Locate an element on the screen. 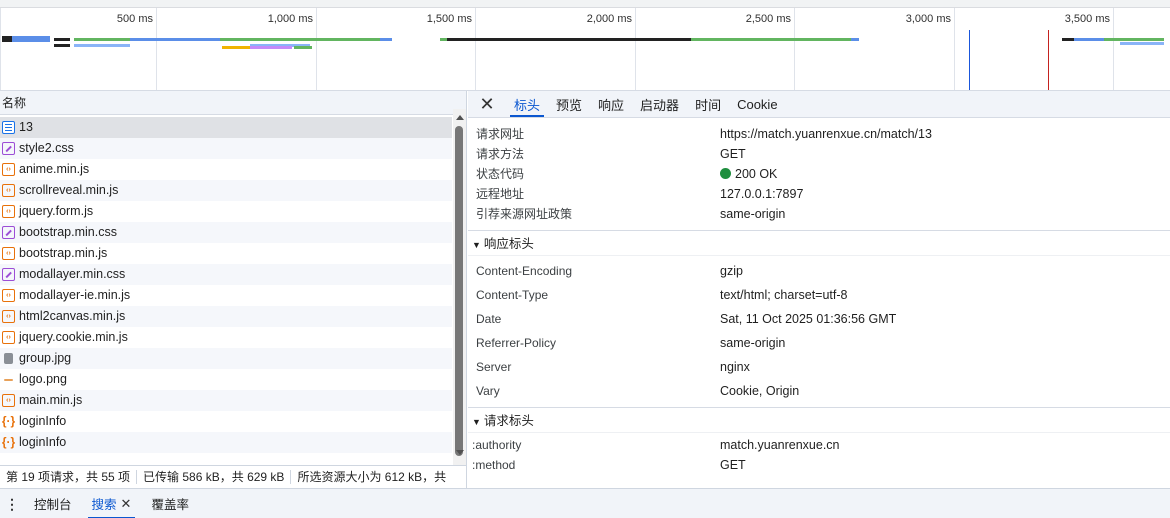 The height and width of the screenshot is (518, 1170). load-event-marker is located at coordinates (1048, 60).